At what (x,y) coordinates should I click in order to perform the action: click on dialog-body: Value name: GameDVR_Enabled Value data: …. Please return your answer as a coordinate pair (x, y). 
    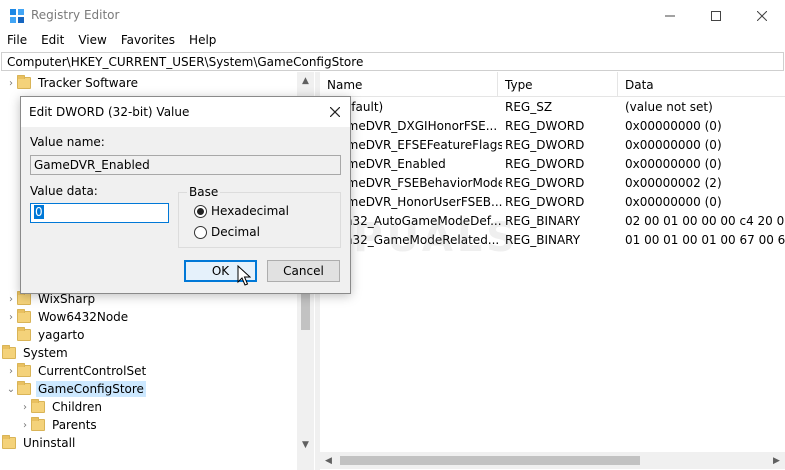
    Looking at the image, I should click on (185, 210).